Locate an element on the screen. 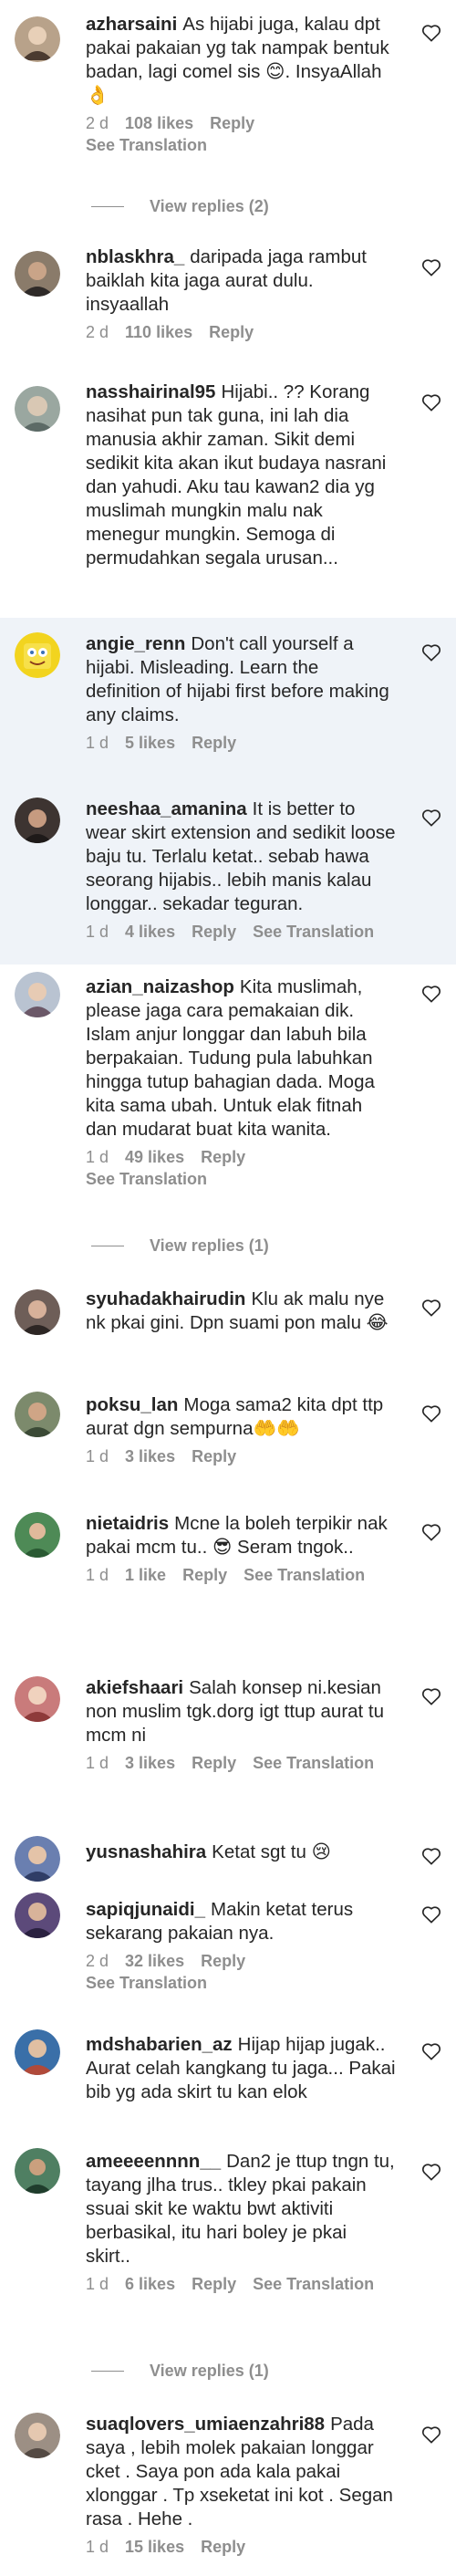 The image size is (456, 2576). comment-likes: 6 likes is located at coordinates (150, 2284).